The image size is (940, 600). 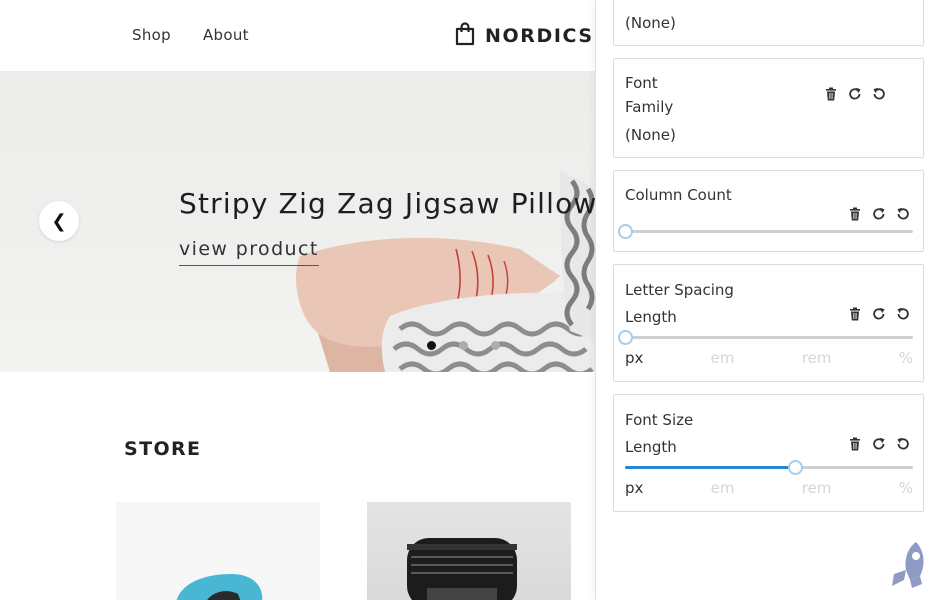 I want to click on column-count-box: Column Count, so click(x=768, y=211).